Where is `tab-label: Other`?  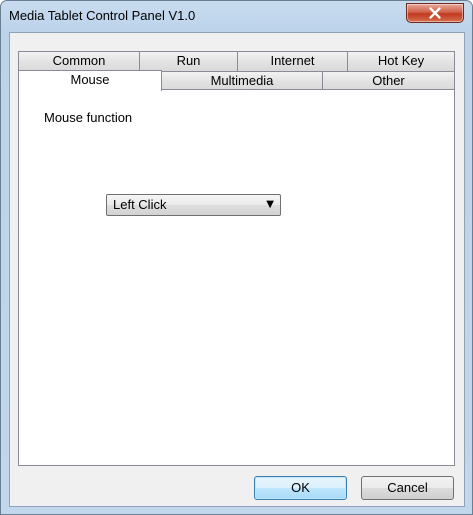
tab-label: Other is located at coordinates (388, 80).